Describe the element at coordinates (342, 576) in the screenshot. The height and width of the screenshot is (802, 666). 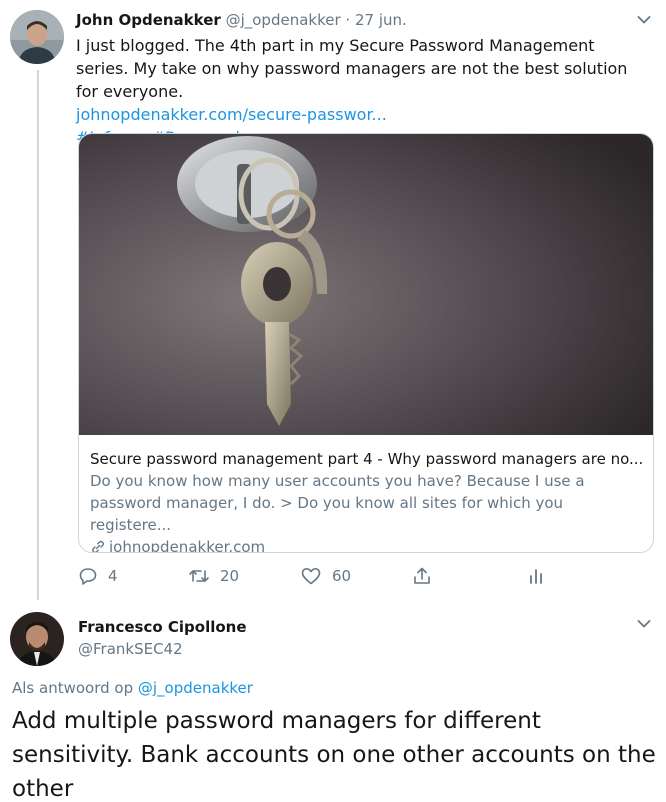
I see `like-count: 60` at that location.